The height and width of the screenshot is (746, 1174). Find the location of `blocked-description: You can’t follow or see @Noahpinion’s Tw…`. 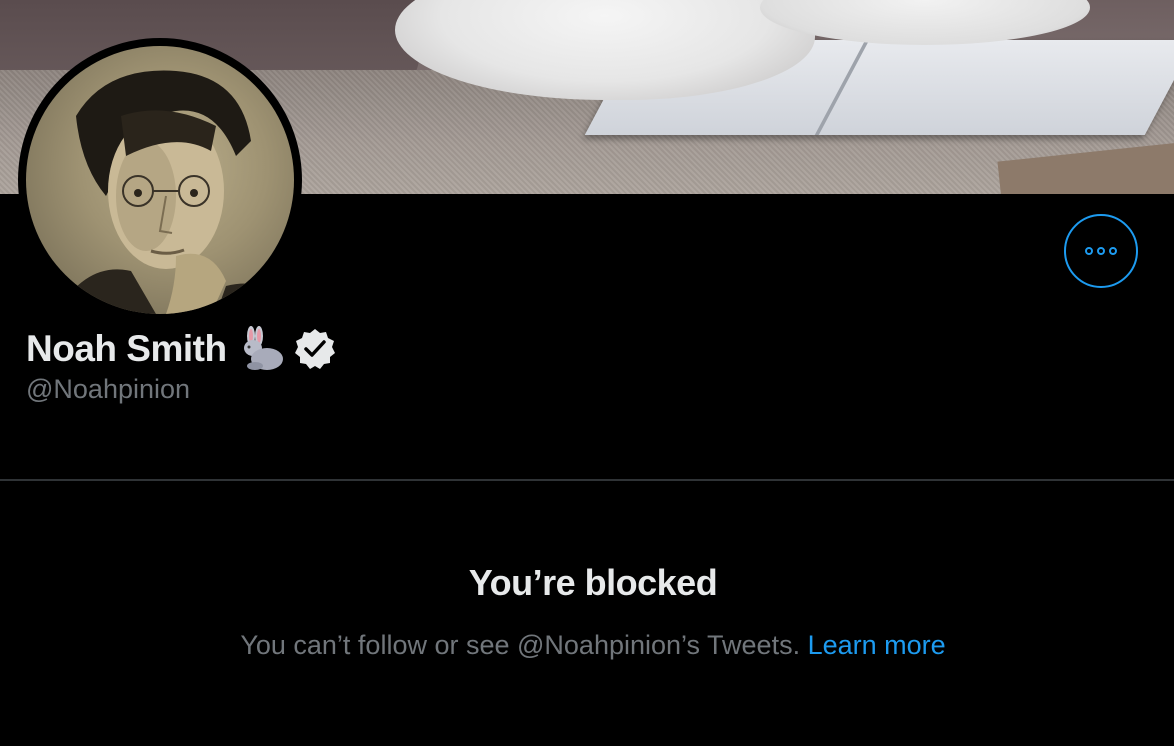

blocked-description: You can’t follow or see @Noahpinion’s Tw… is located at coordinates (520, 645).